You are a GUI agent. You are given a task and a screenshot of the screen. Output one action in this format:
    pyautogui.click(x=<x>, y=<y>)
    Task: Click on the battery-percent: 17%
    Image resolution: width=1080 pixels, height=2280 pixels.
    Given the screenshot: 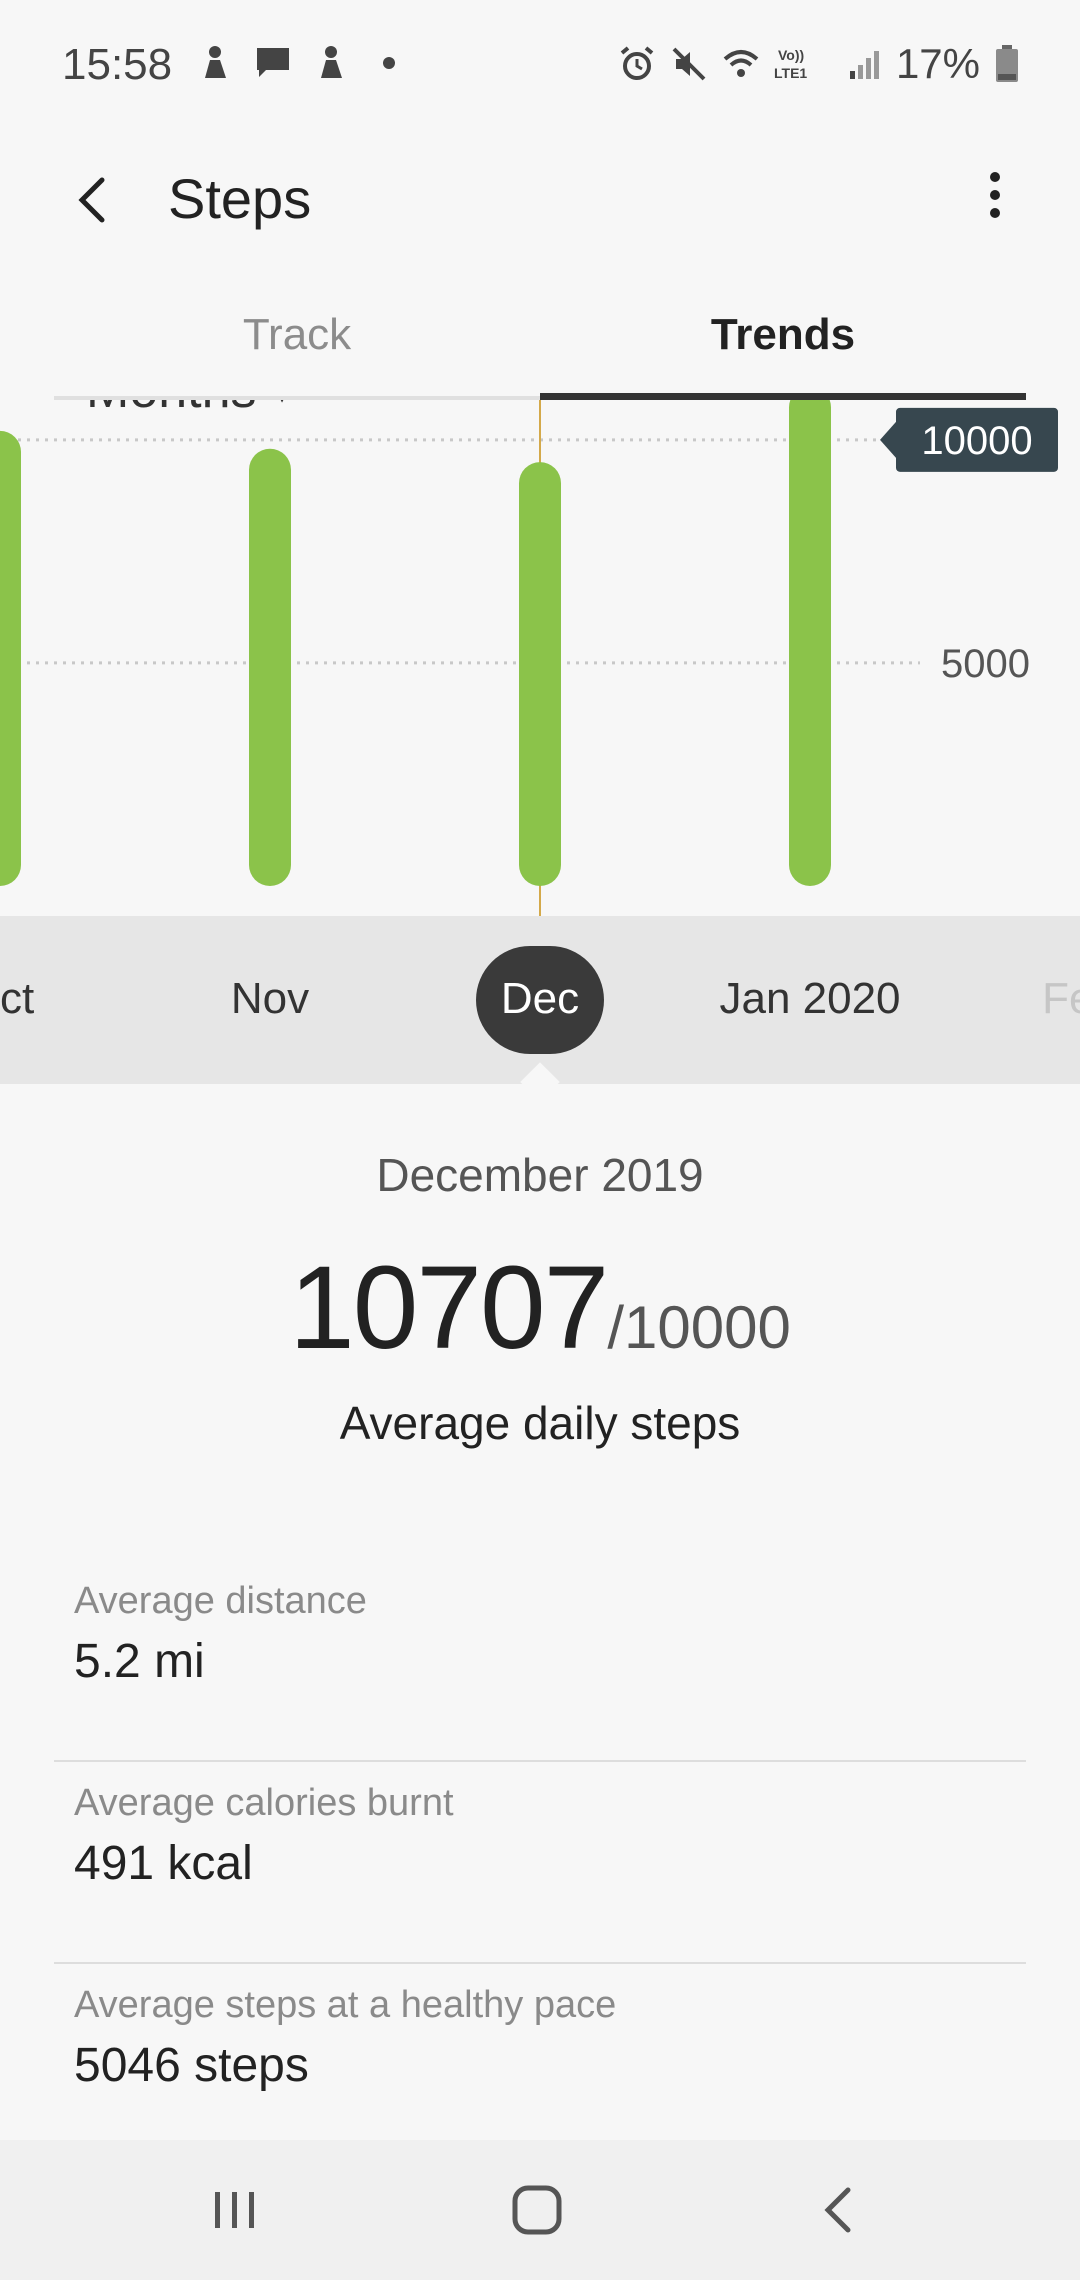 What is the action you would take?
    pyautogui.click(x=937, y=63)
    